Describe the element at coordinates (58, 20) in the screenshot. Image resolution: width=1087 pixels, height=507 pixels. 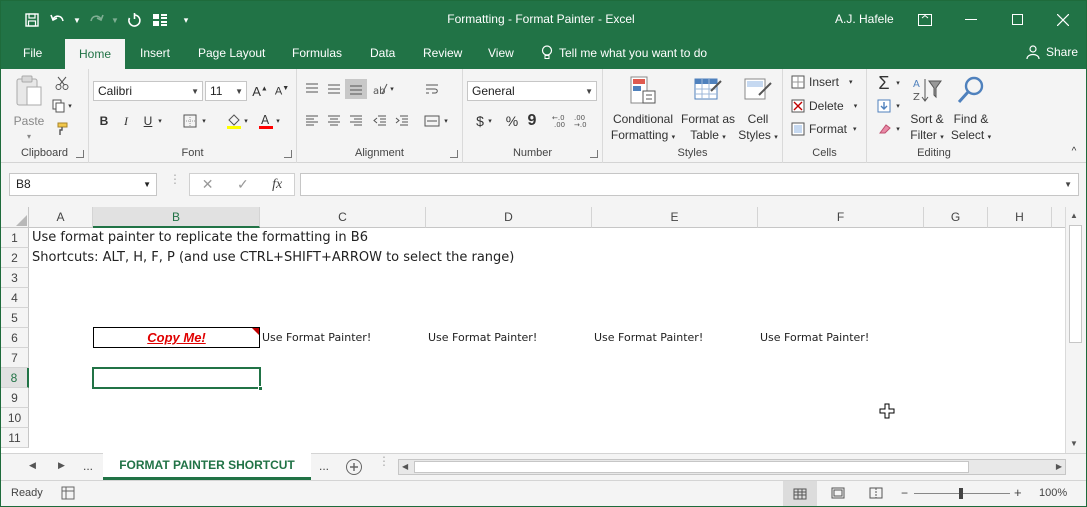
I see `undo-icon` at that location.